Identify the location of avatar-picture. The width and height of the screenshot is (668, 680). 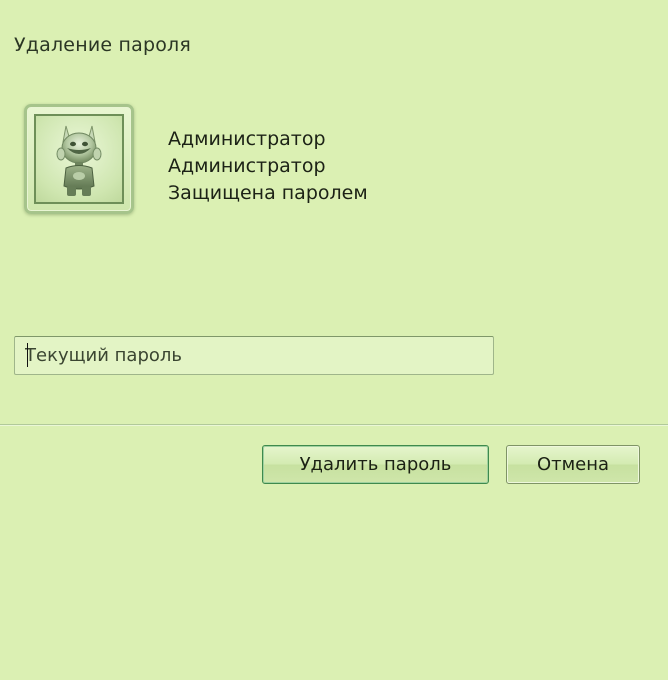
(79, 159).